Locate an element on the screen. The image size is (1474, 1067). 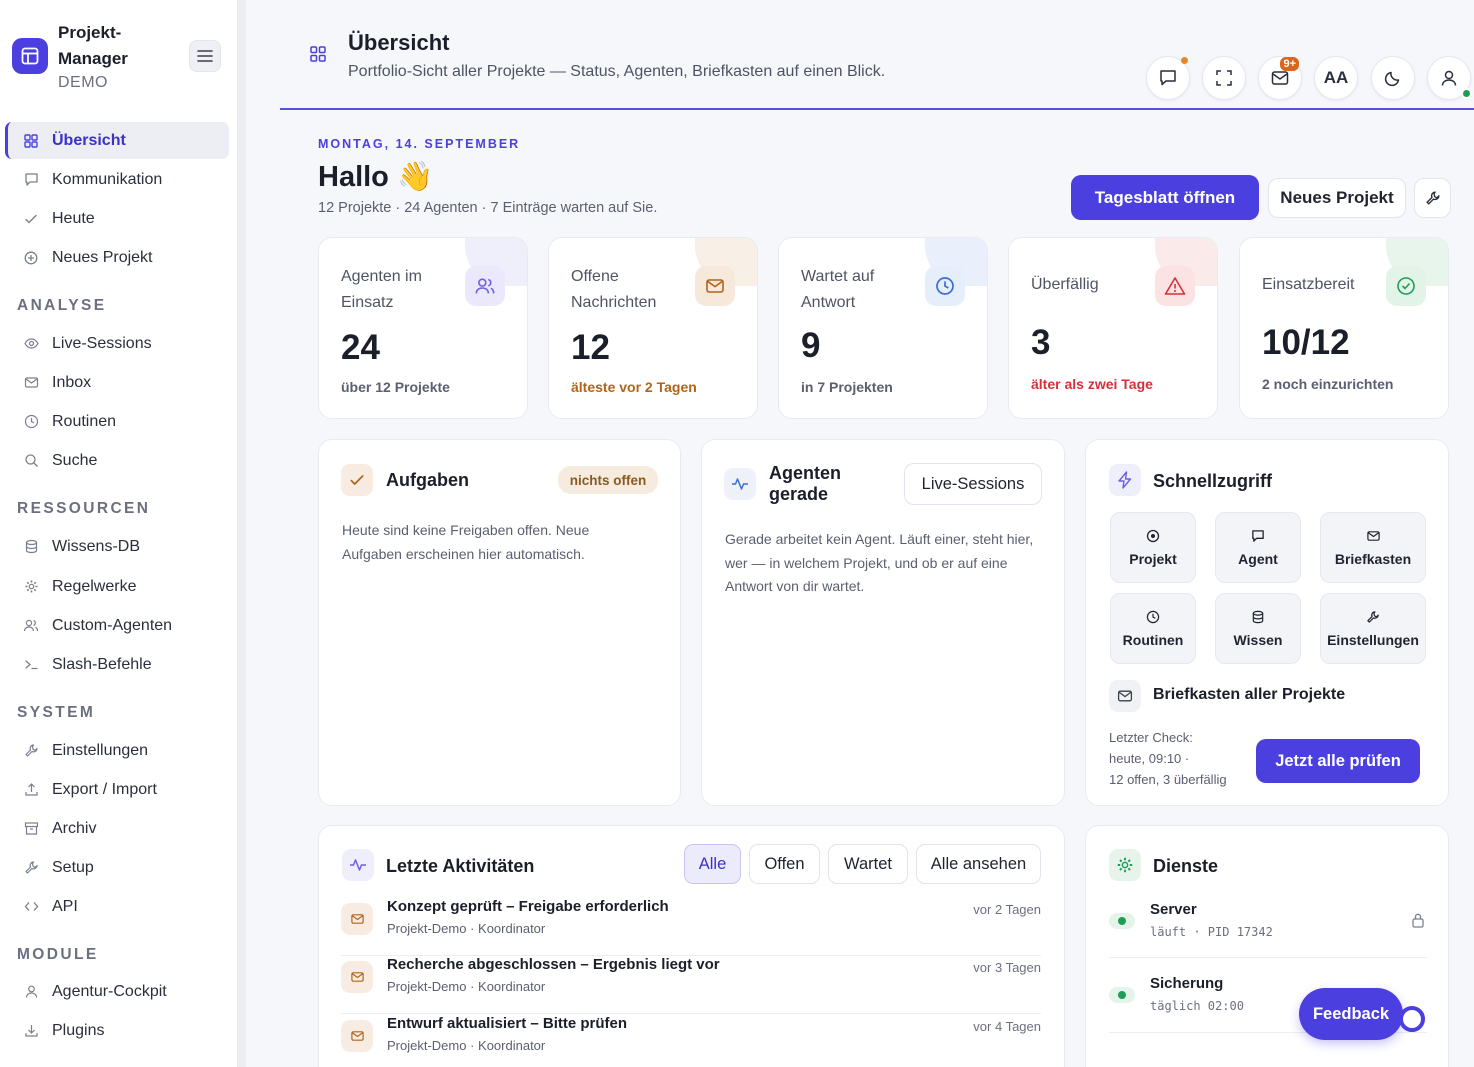
sidebar-item-routinen: Routinen is located at coordinates (117, 421).